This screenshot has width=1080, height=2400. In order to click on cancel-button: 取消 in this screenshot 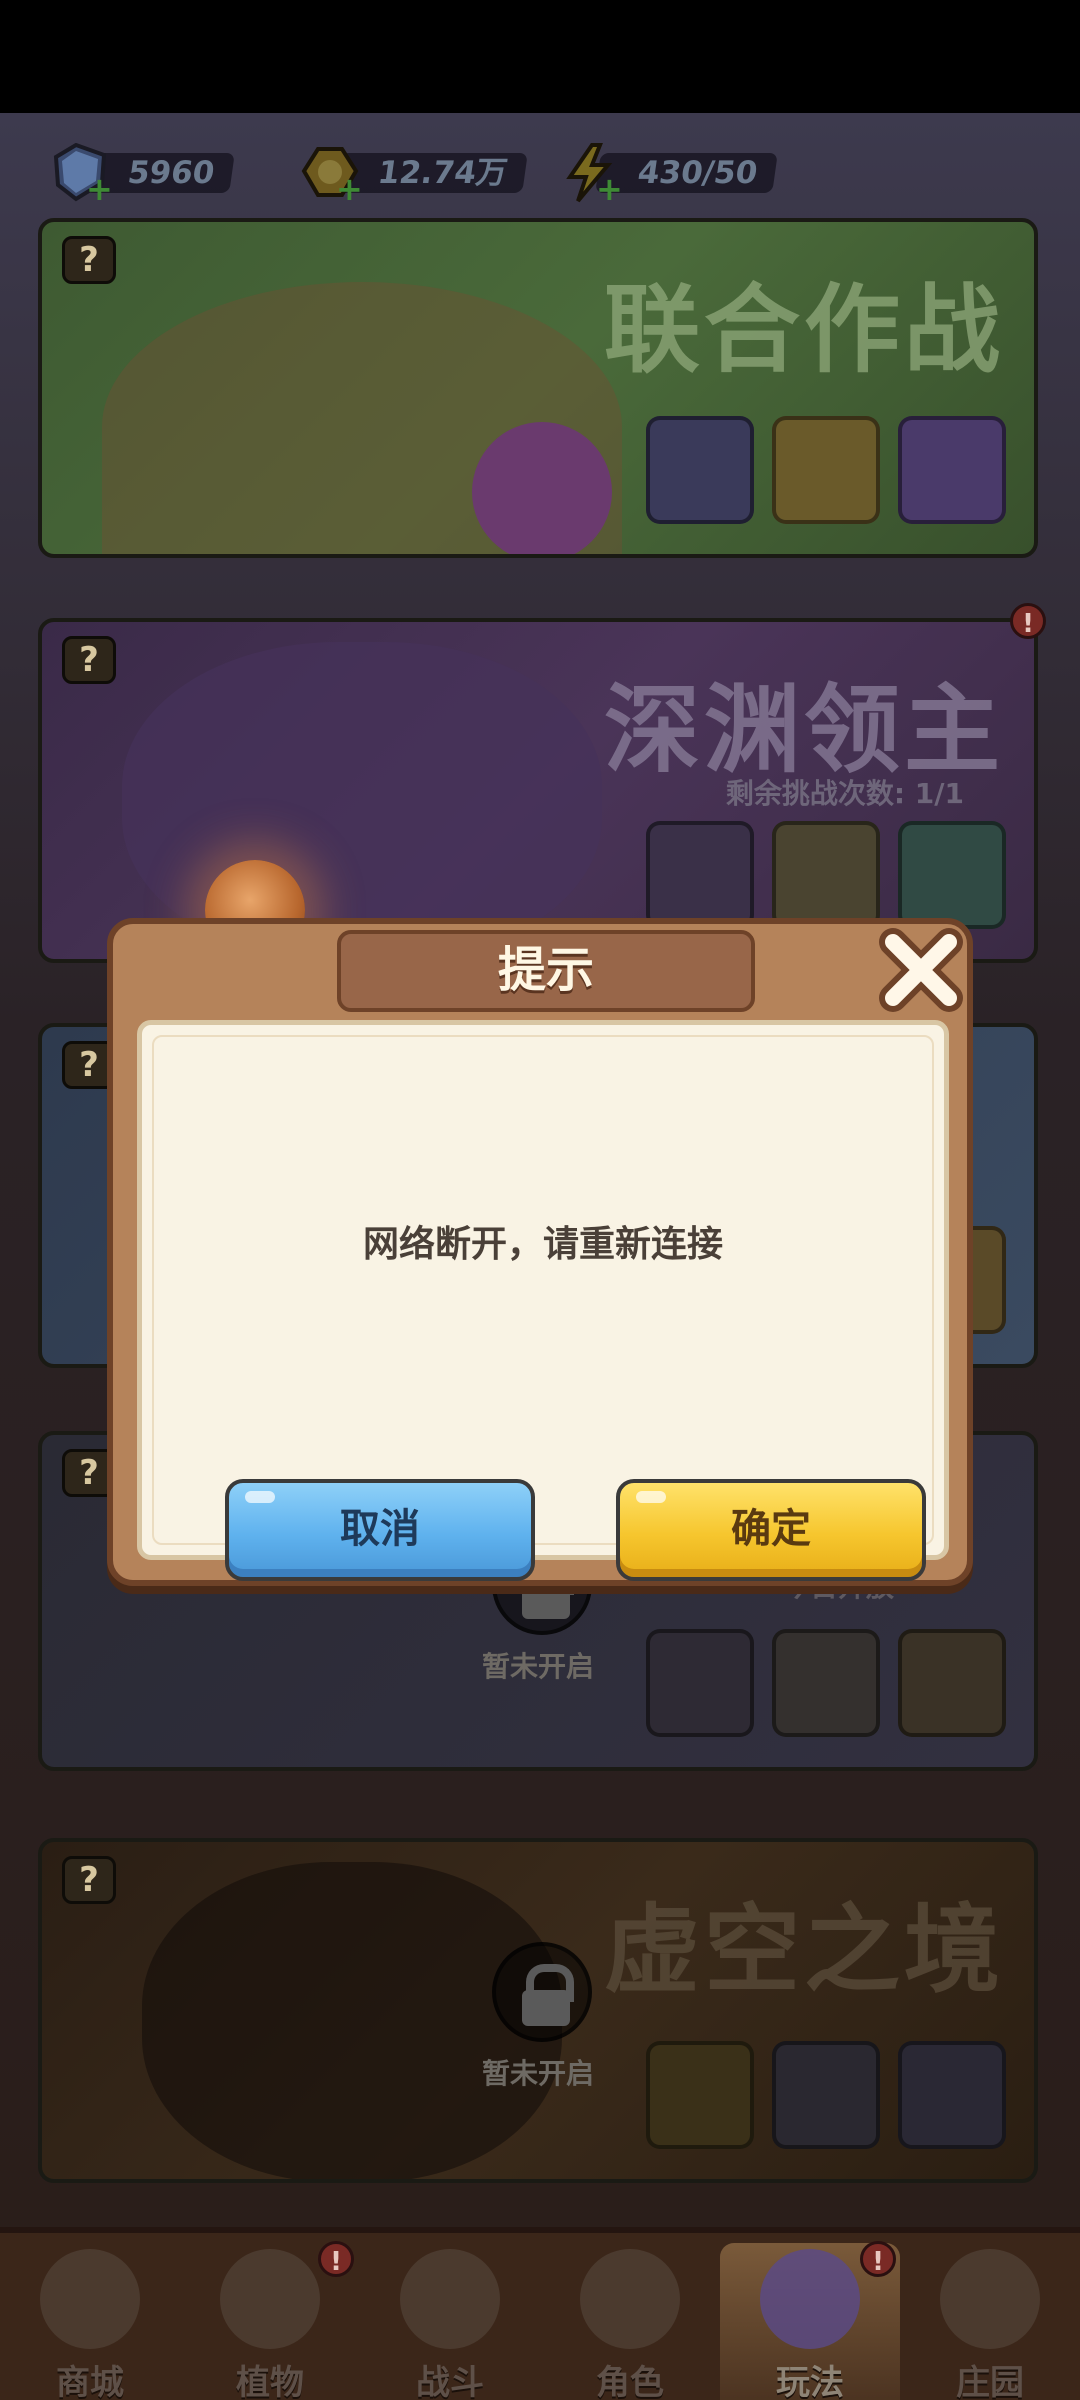, I will do `click(380, 1530)`.